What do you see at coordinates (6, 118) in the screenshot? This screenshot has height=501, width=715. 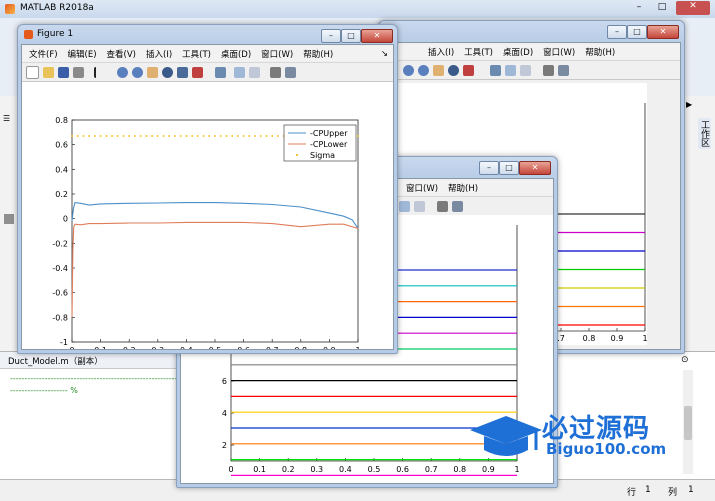 I see `left-panel-collapse-icon: ☰` at bounding box center [6, 118].